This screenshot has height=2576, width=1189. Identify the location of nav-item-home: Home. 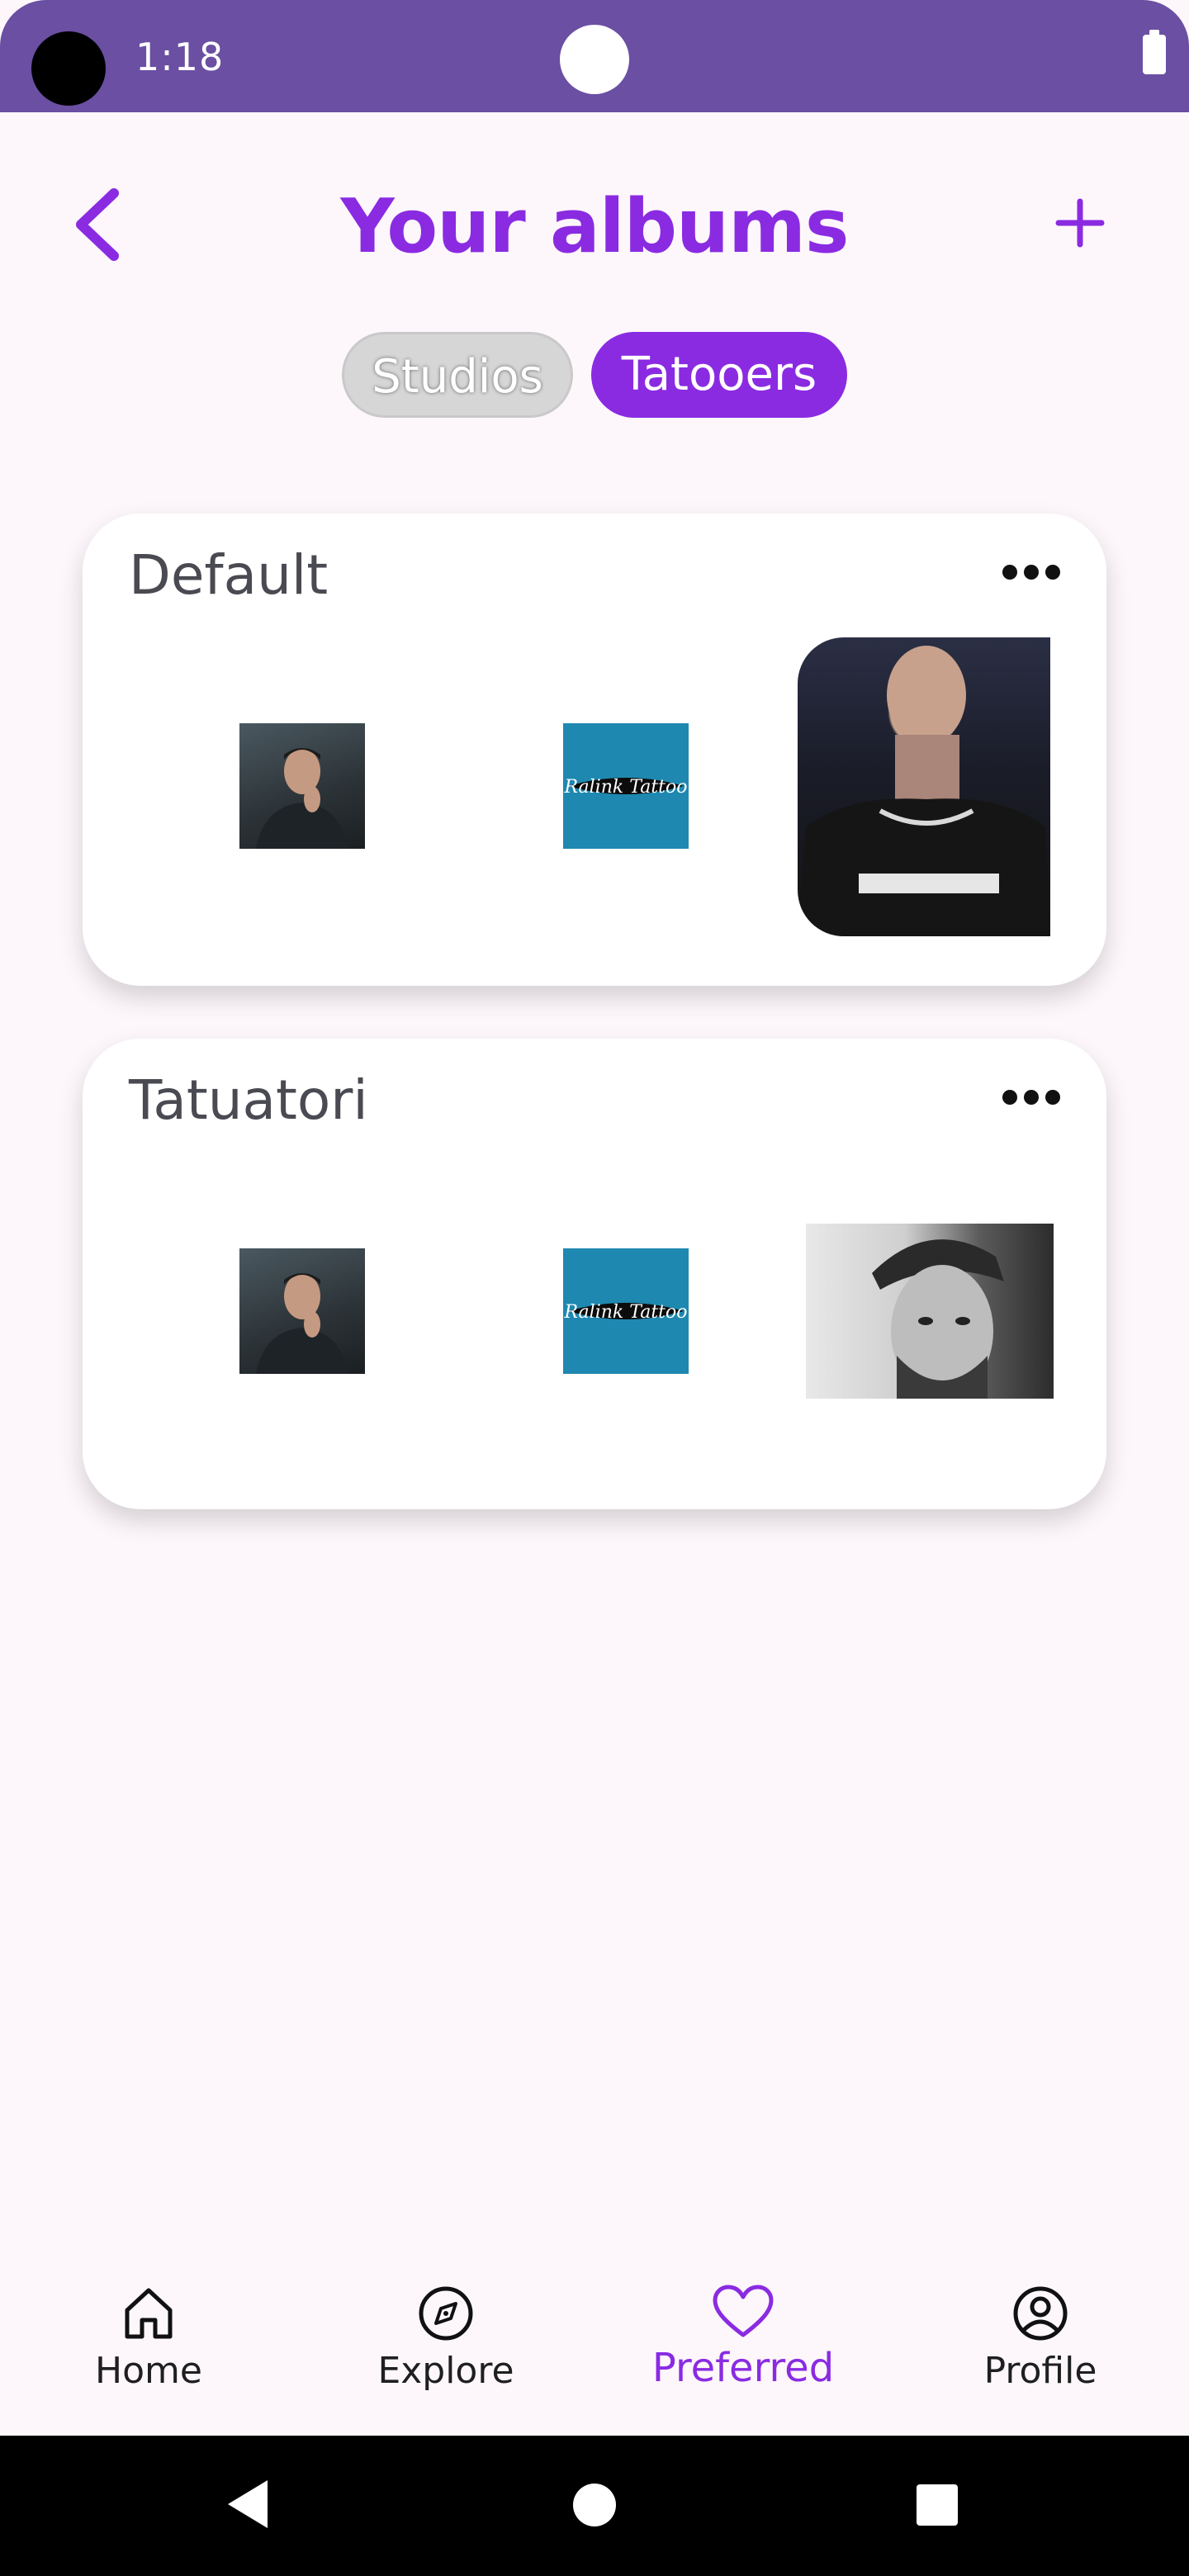
(148, 2338).